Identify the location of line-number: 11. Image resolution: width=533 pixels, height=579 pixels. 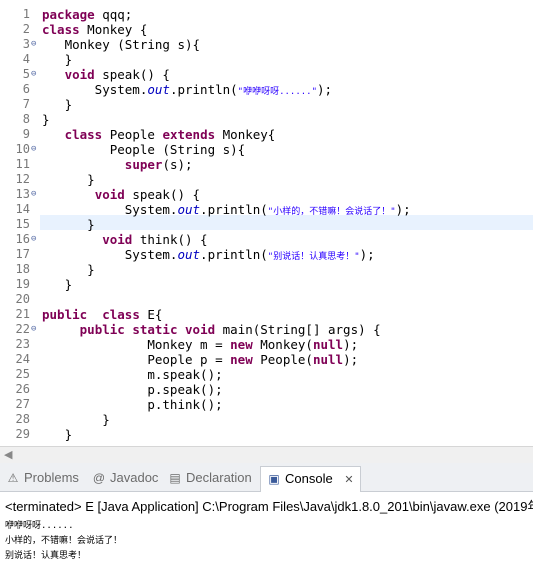
(20, 164).